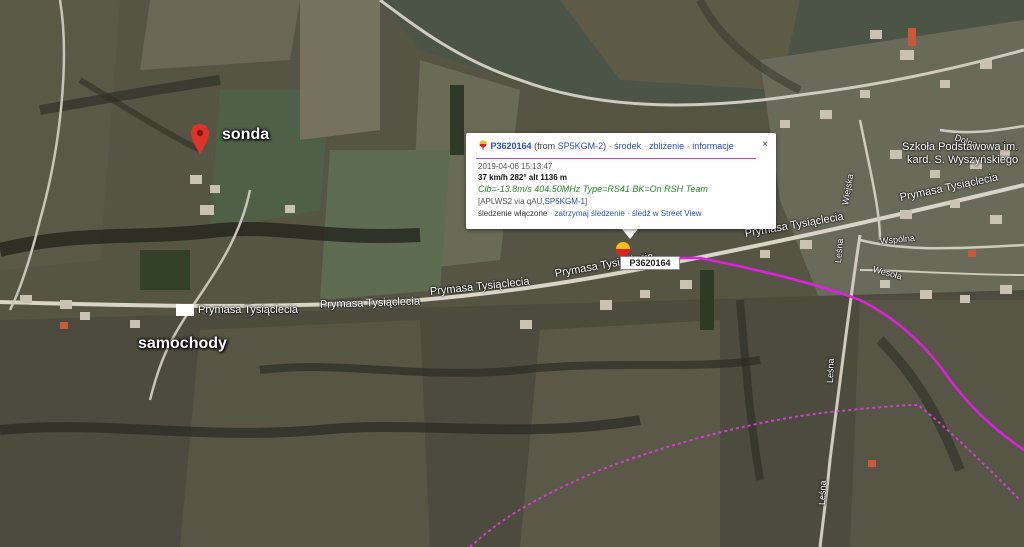 Image resolution: width=1024 pixels, height=547 pixels. What do you see at coordinates (666, 146) in the screenshot?
I see `popup-link-zoom: zbliżenie` at bounding box center [666, 146].